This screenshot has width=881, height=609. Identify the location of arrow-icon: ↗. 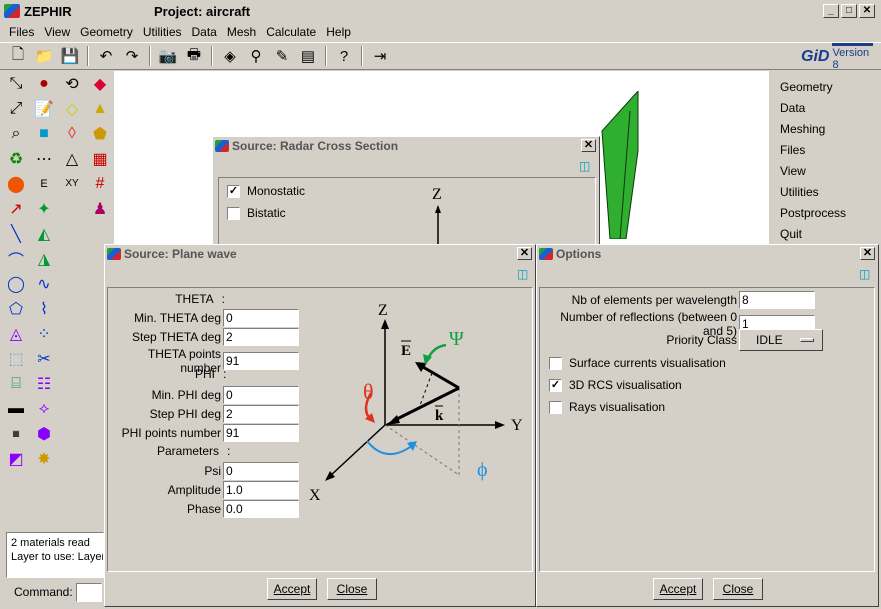
(16, 208).